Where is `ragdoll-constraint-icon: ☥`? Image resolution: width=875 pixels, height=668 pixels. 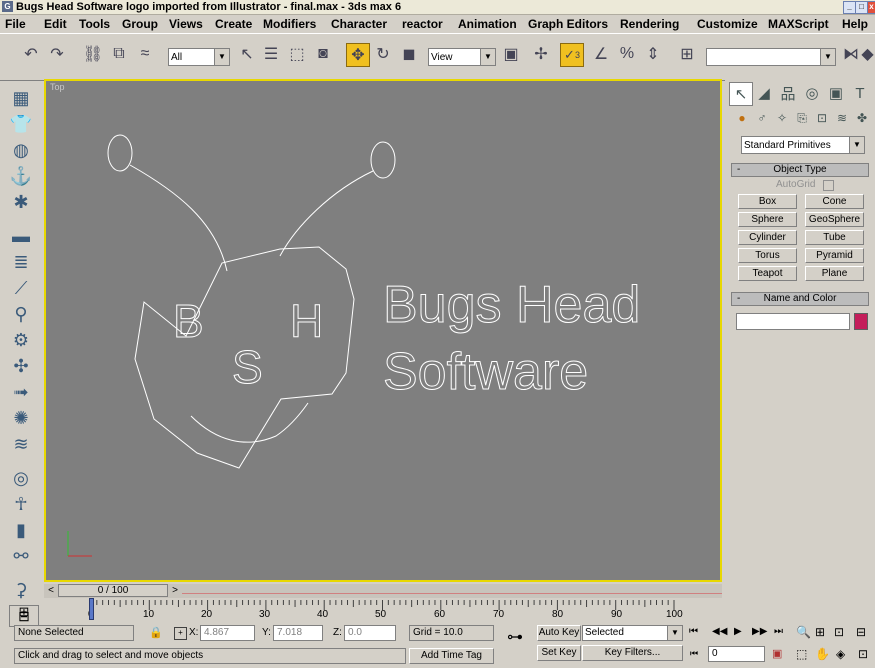
ragdoll-constraint-icon: ☥ is located at coordinates (21, 504).